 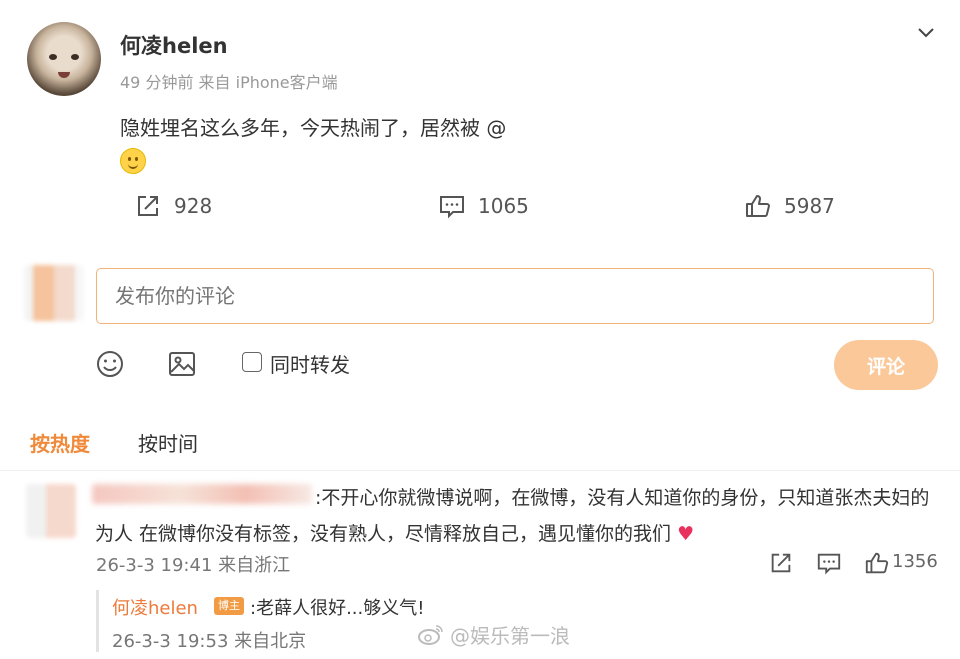 What do you see at coordinates (510, 636) in the screenshot?
I see `watermark-text: @娱乐第一浪` at bounding box center [510, 636].